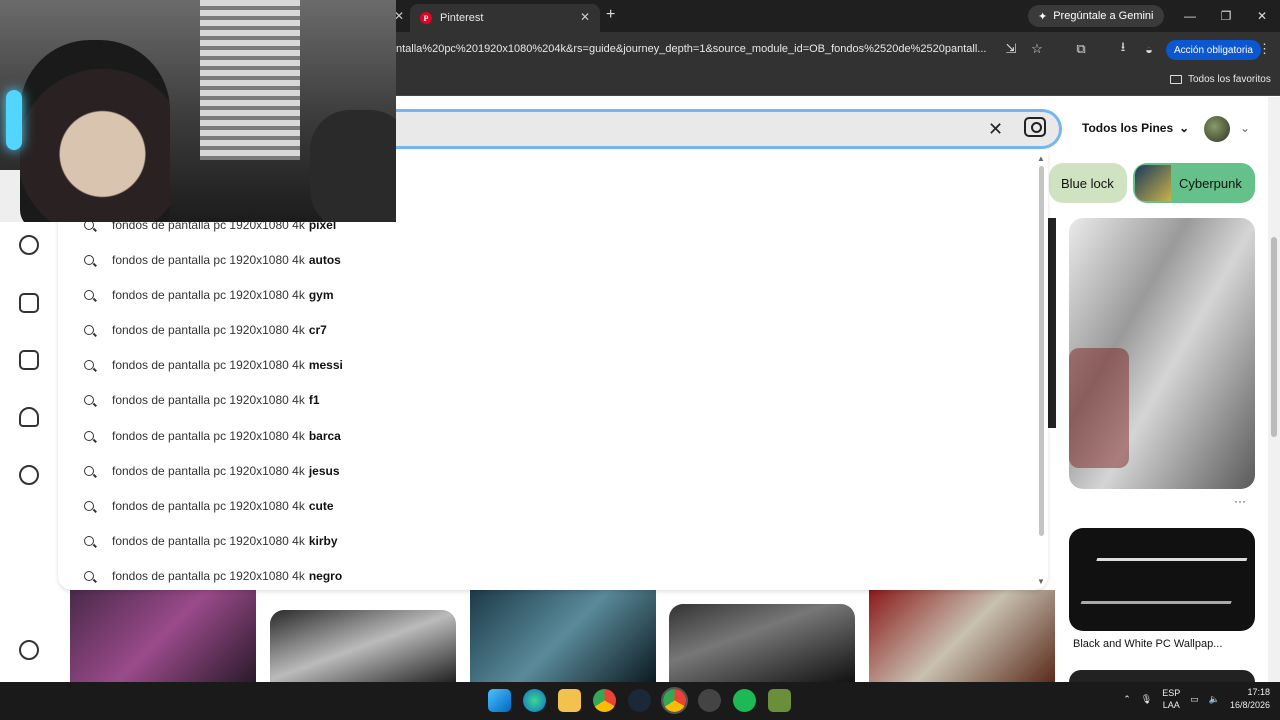  Describe the element at coordinates (14, 120) in the screenshot. I see `headset-light` at that location.